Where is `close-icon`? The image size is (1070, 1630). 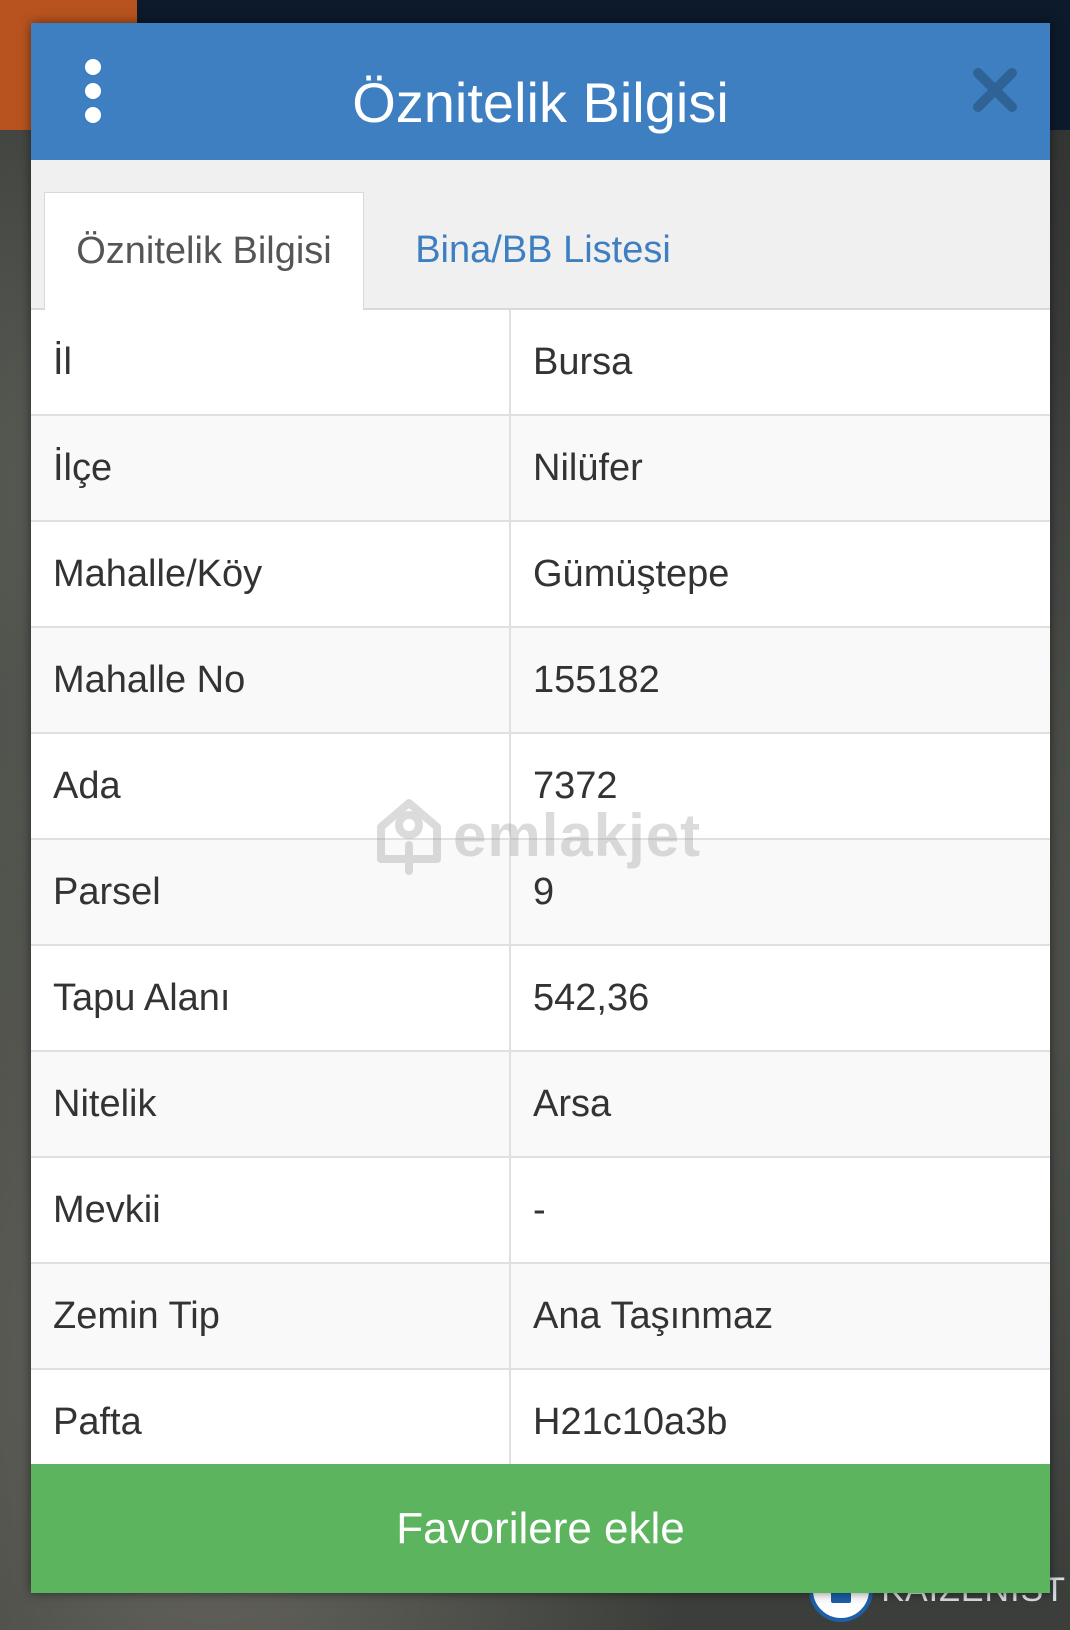
close-icon is located at coordinates (995, 90).